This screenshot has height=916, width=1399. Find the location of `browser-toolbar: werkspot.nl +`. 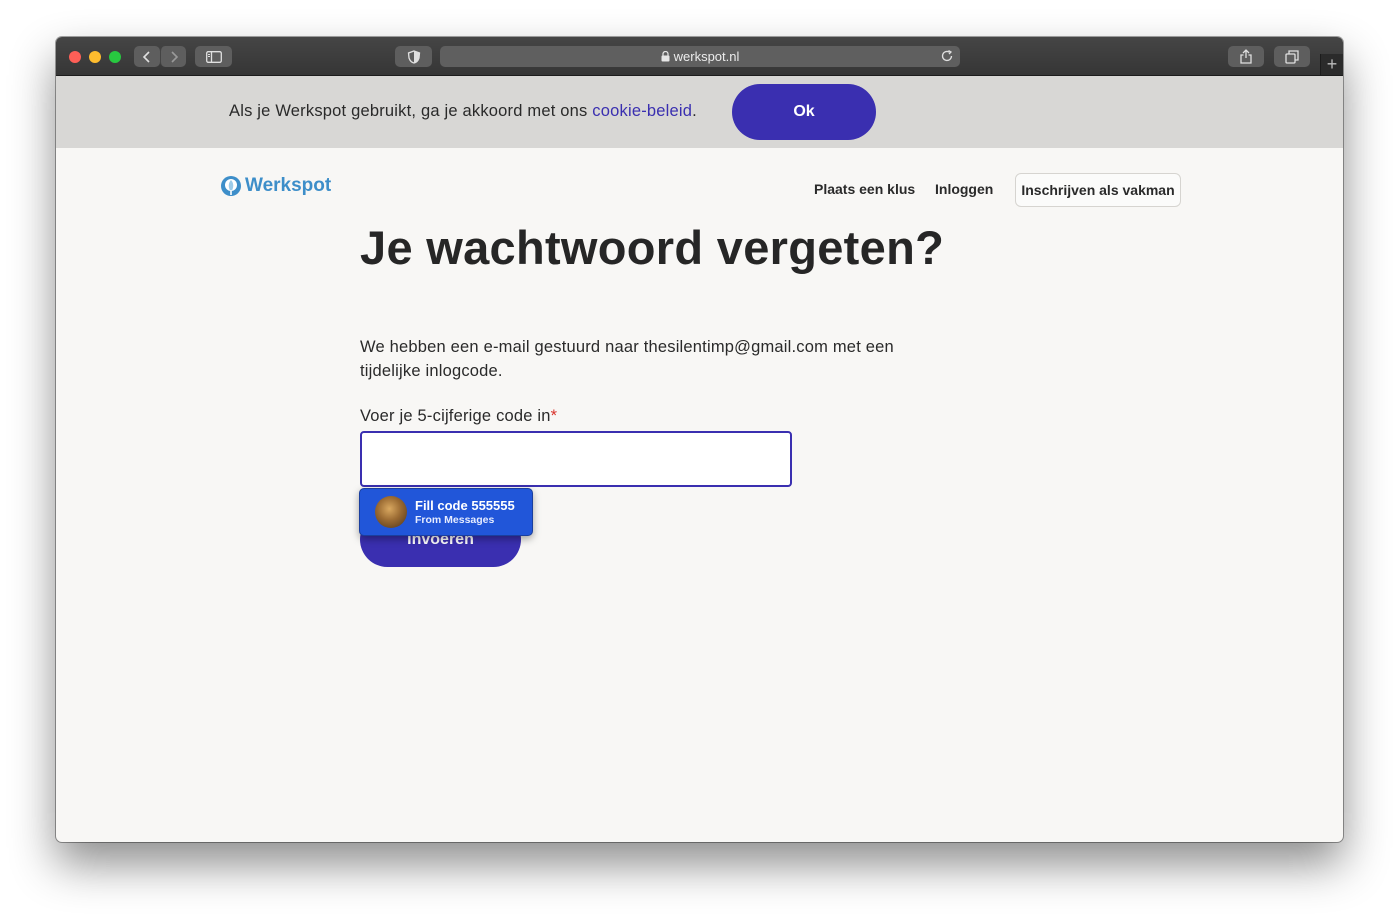

browser-toolbar: werkspot.nl + is located at coordinates (699, 56).